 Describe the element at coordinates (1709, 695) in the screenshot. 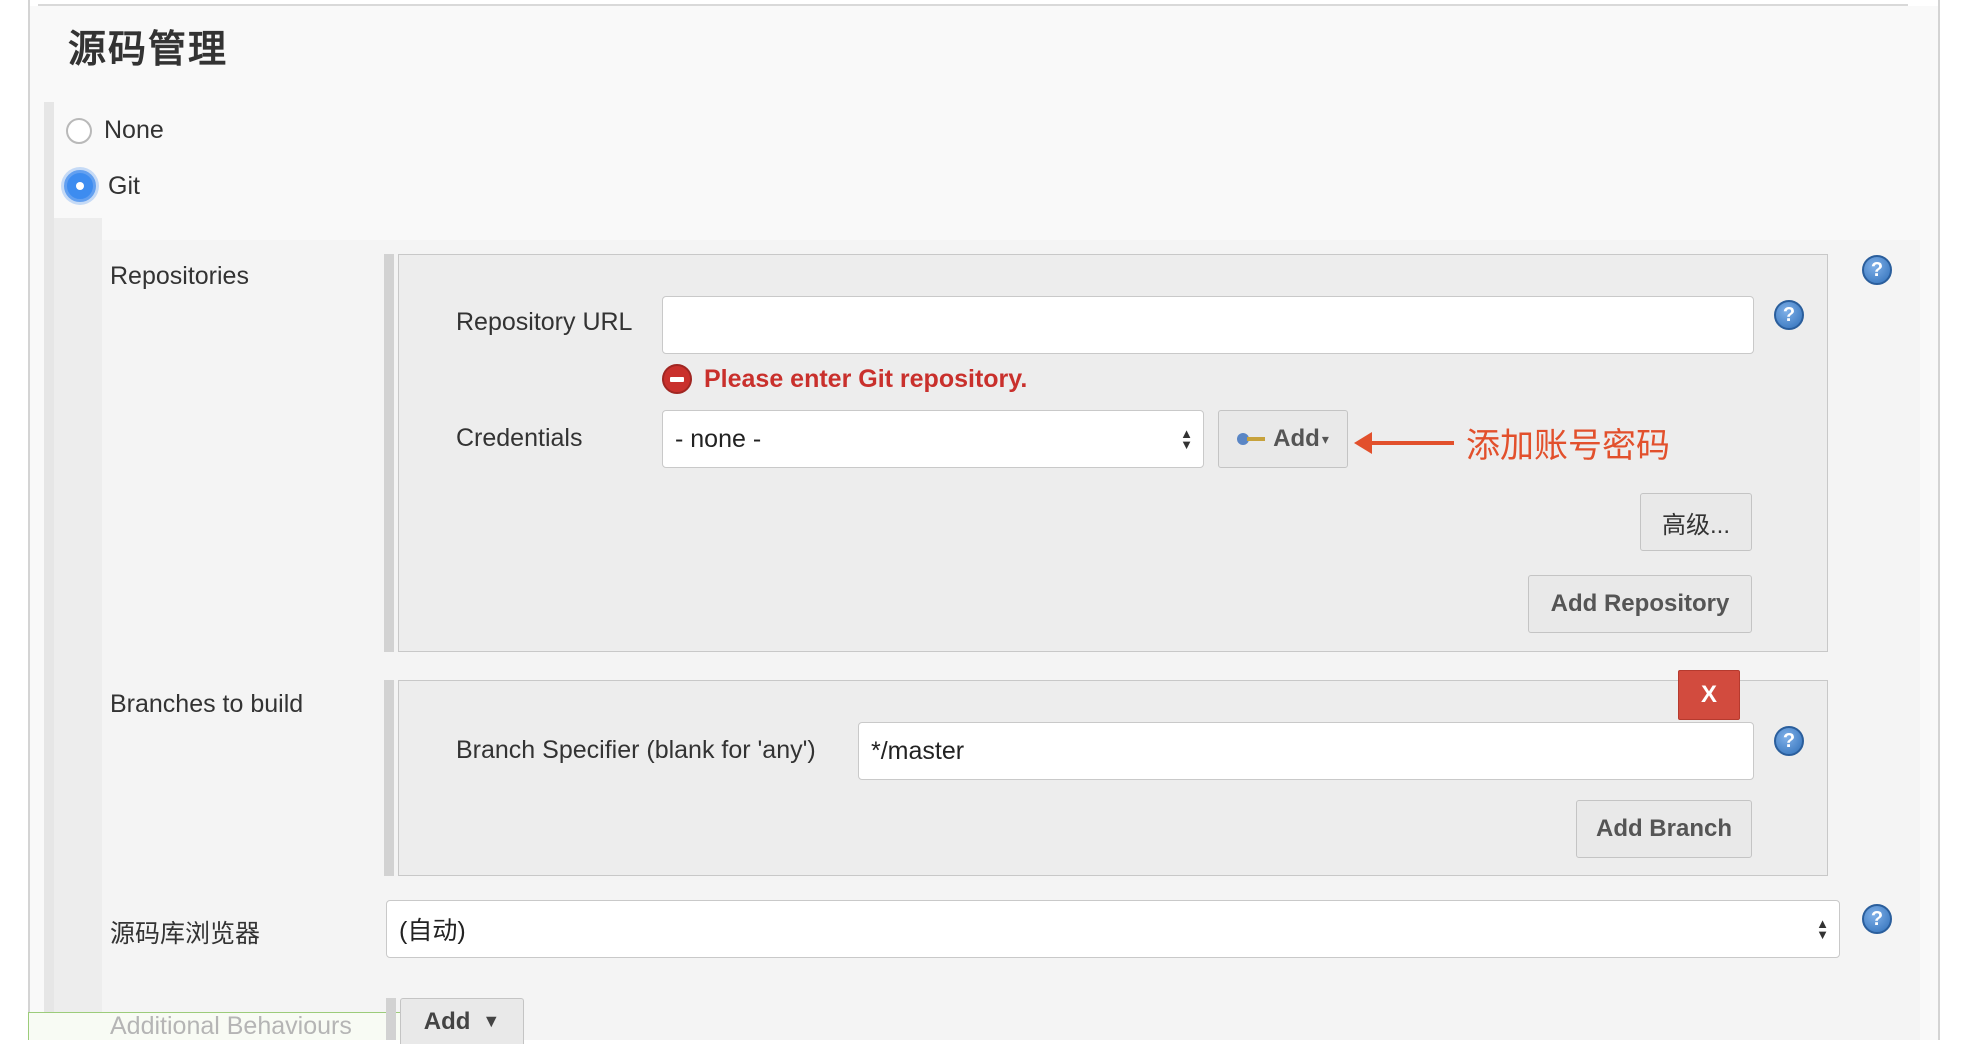

I see `delete-branch-button: X` at that location.